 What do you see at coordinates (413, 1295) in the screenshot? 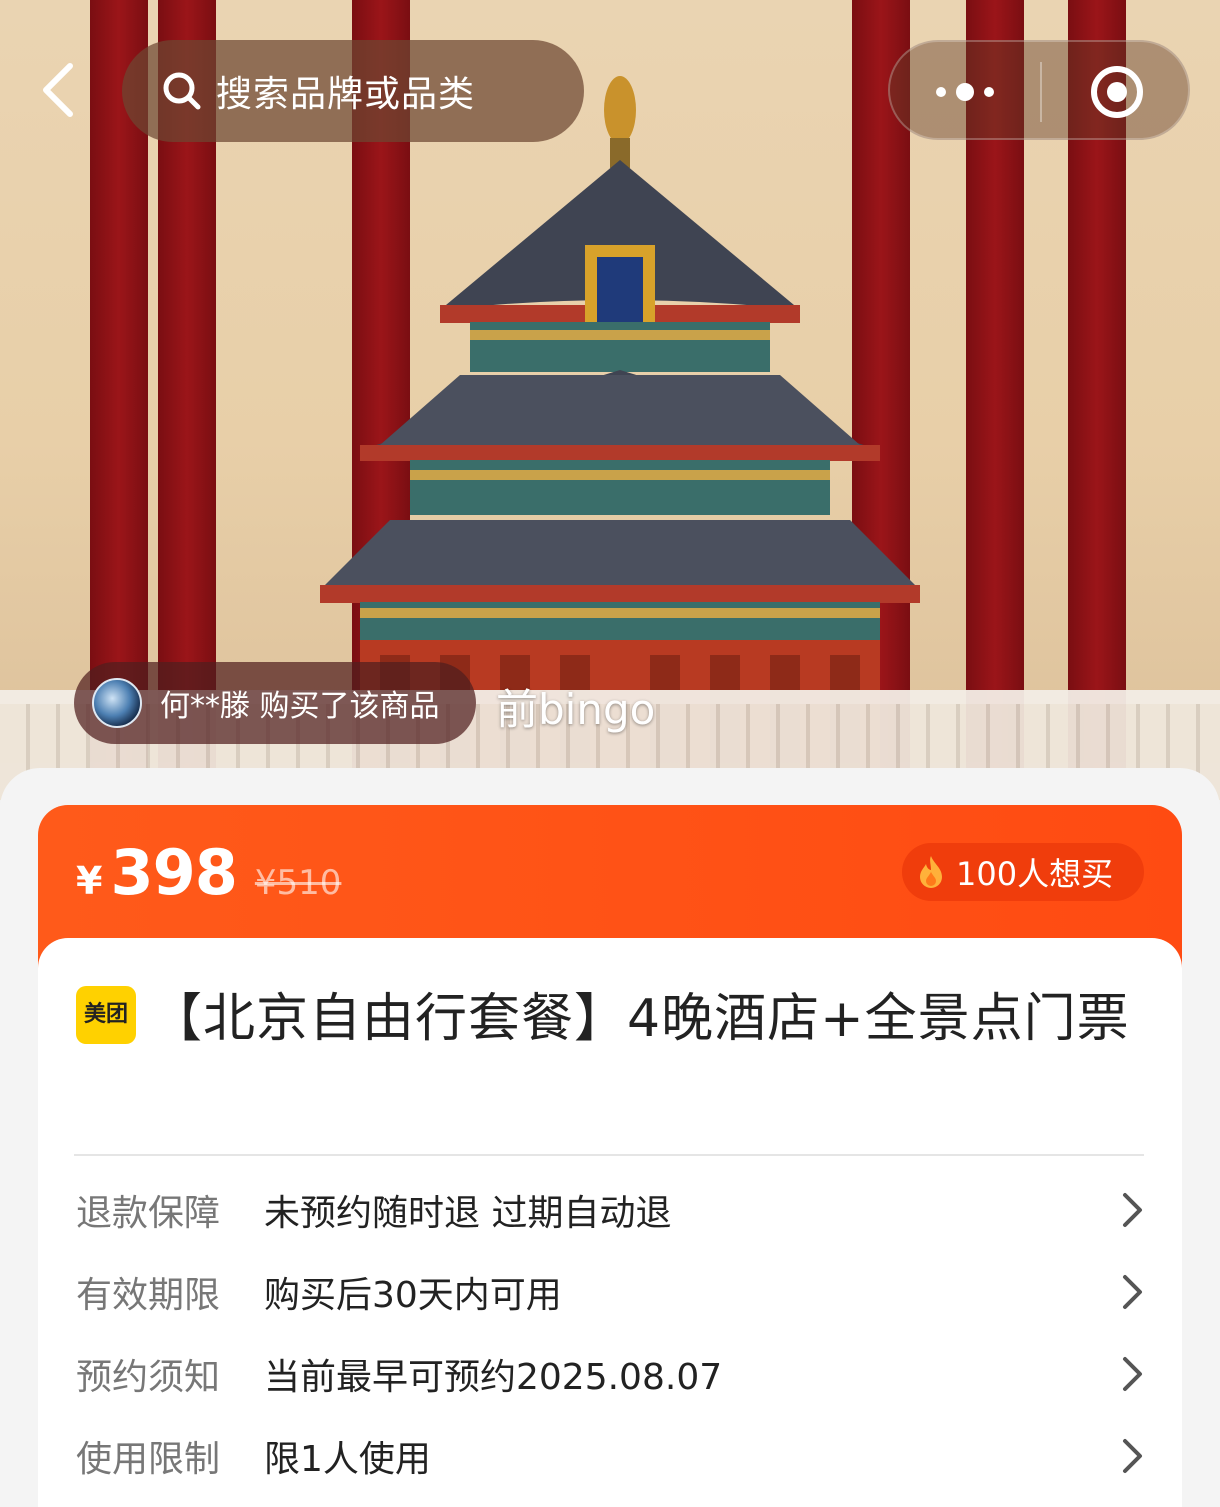
I see `info-row-value: 购买后30天内可用` at bounding box center [413, 1295].